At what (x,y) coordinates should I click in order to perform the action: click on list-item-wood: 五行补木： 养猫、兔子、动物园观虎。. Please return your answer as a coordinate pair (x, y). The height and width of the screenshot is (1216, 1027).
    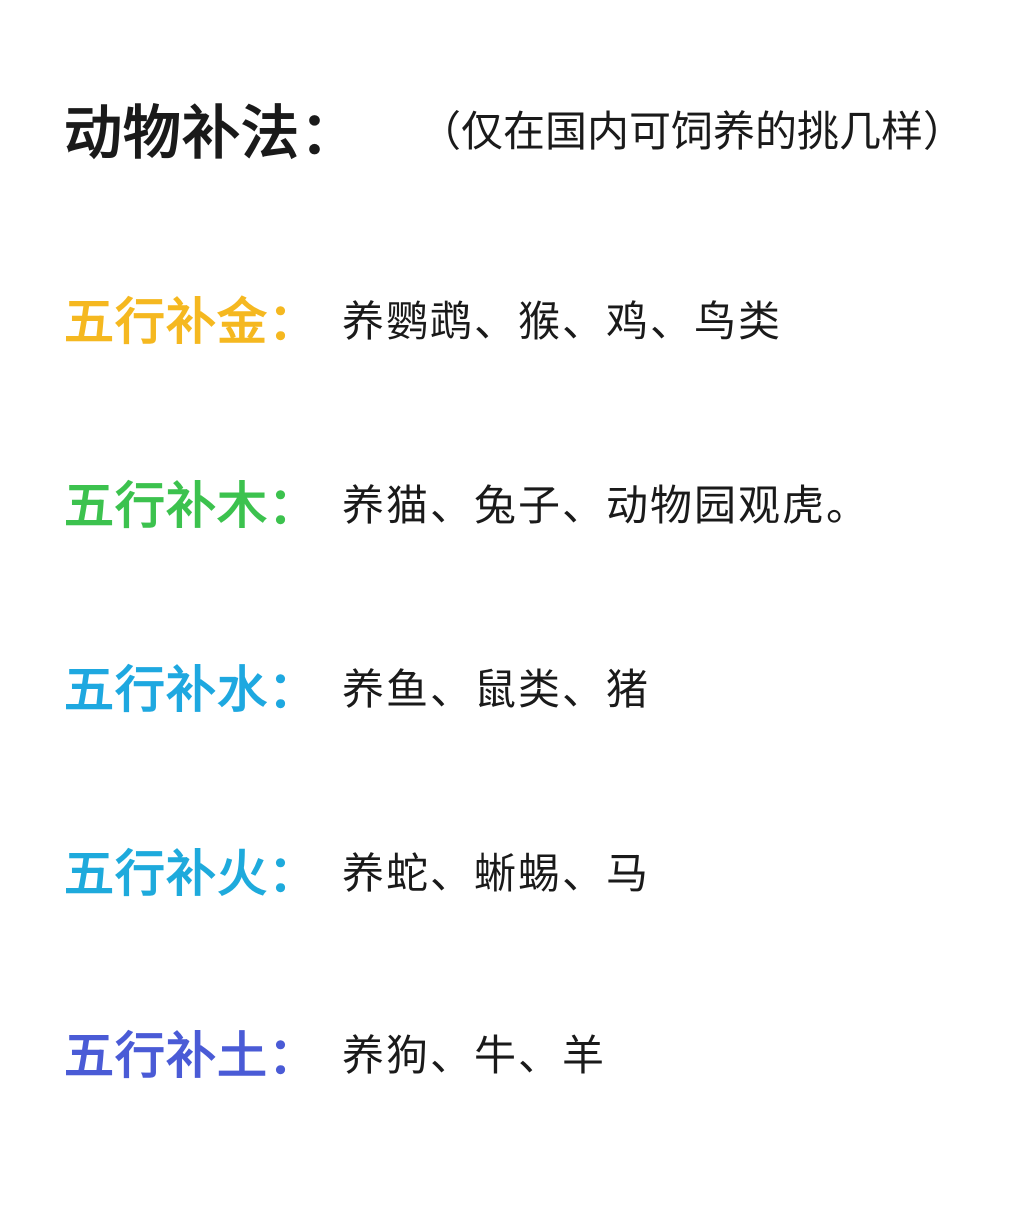
    Looking at the image, I should click on (534, 502).